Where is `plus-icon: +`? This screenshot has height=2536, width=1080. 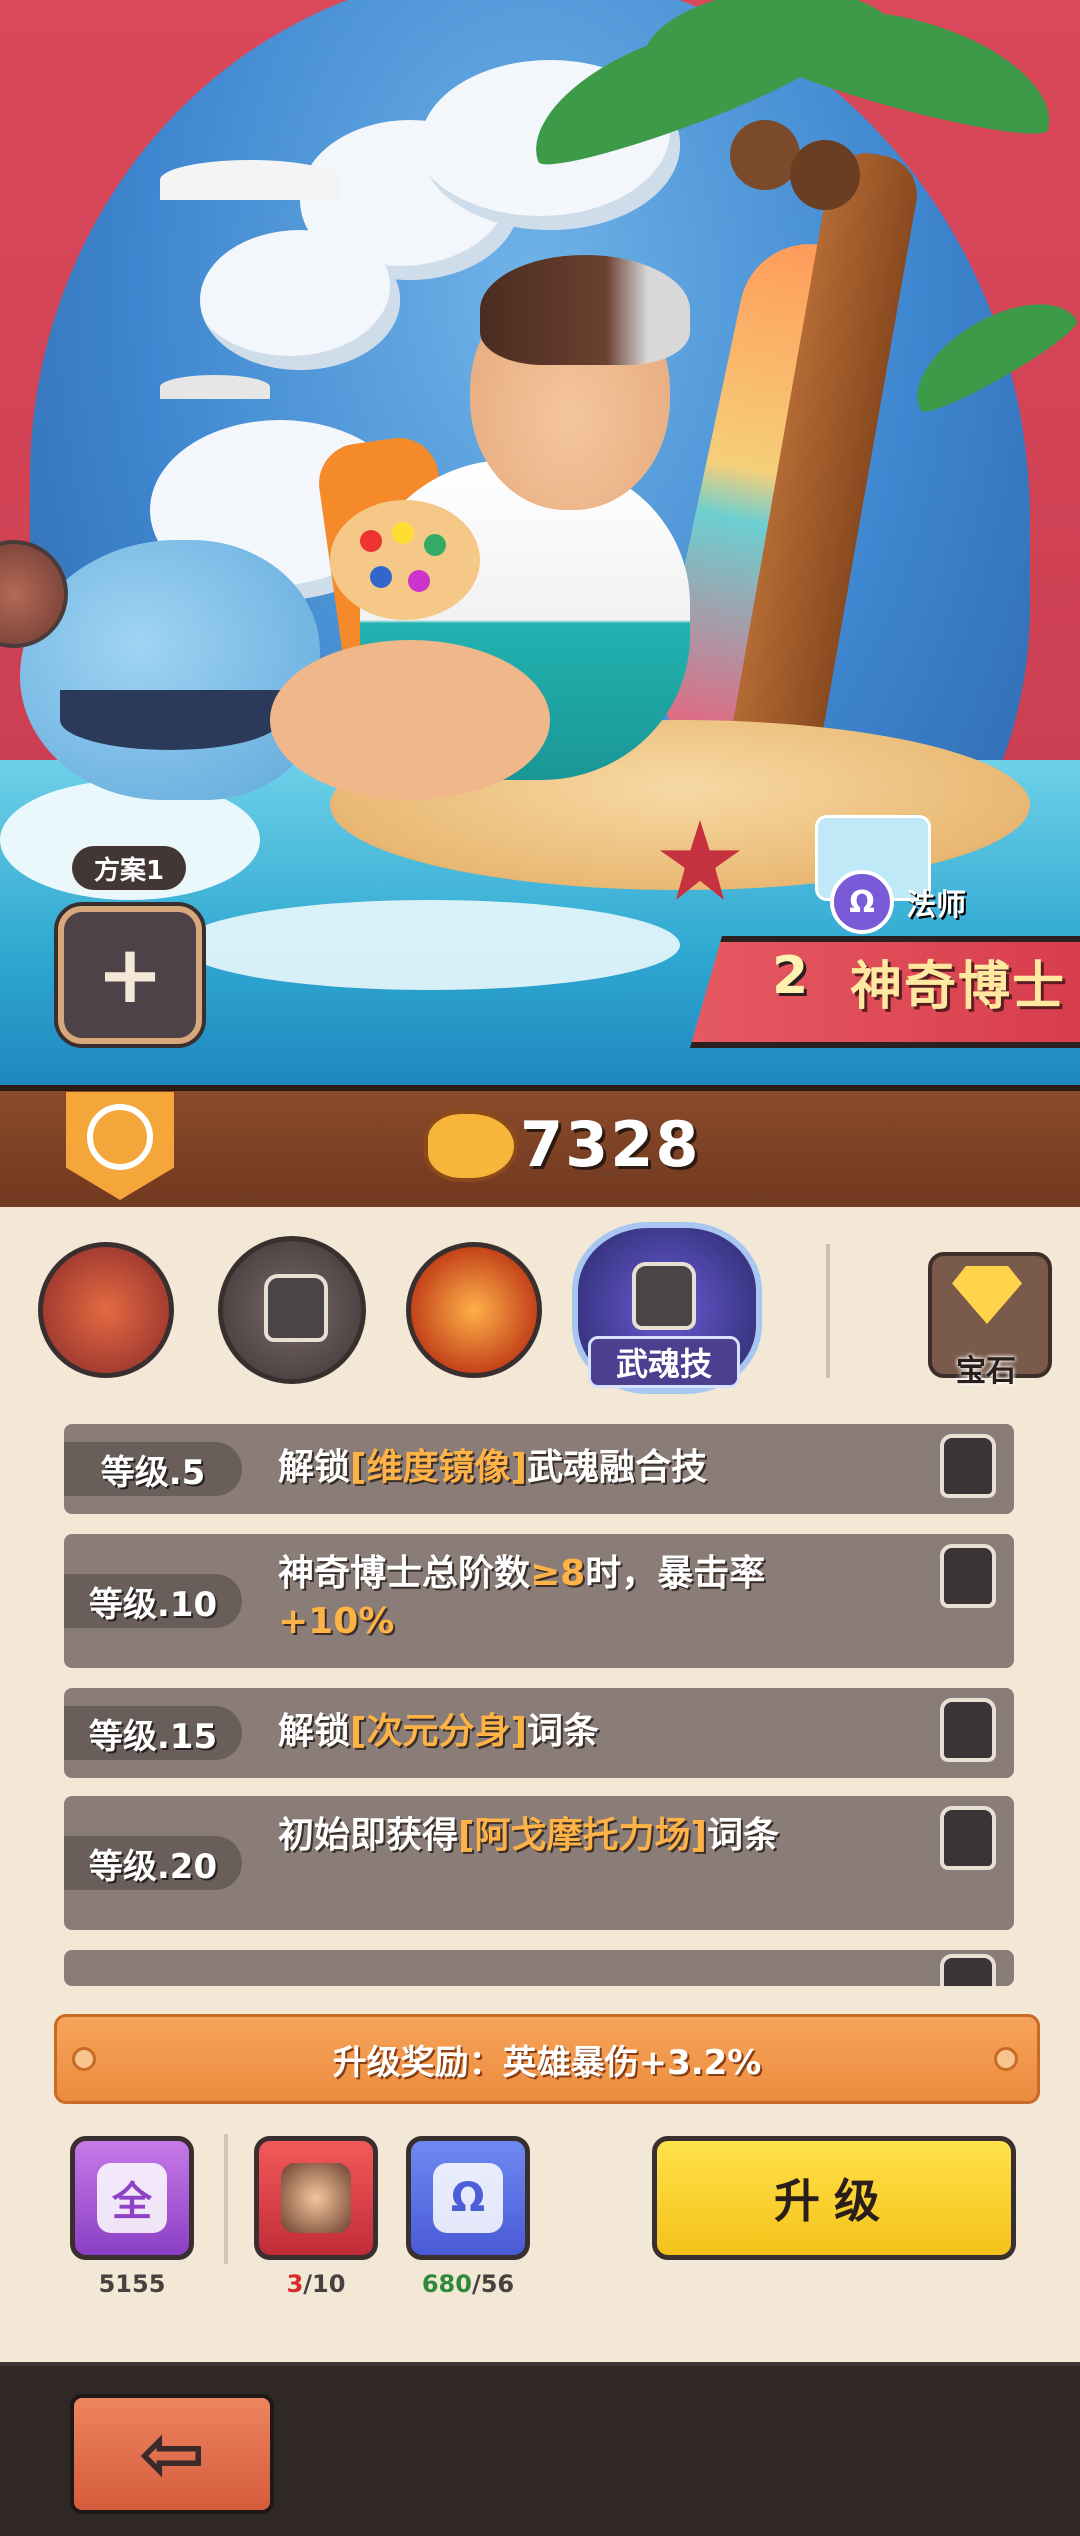 plus-icon: + is located at coordinates (130, 974).